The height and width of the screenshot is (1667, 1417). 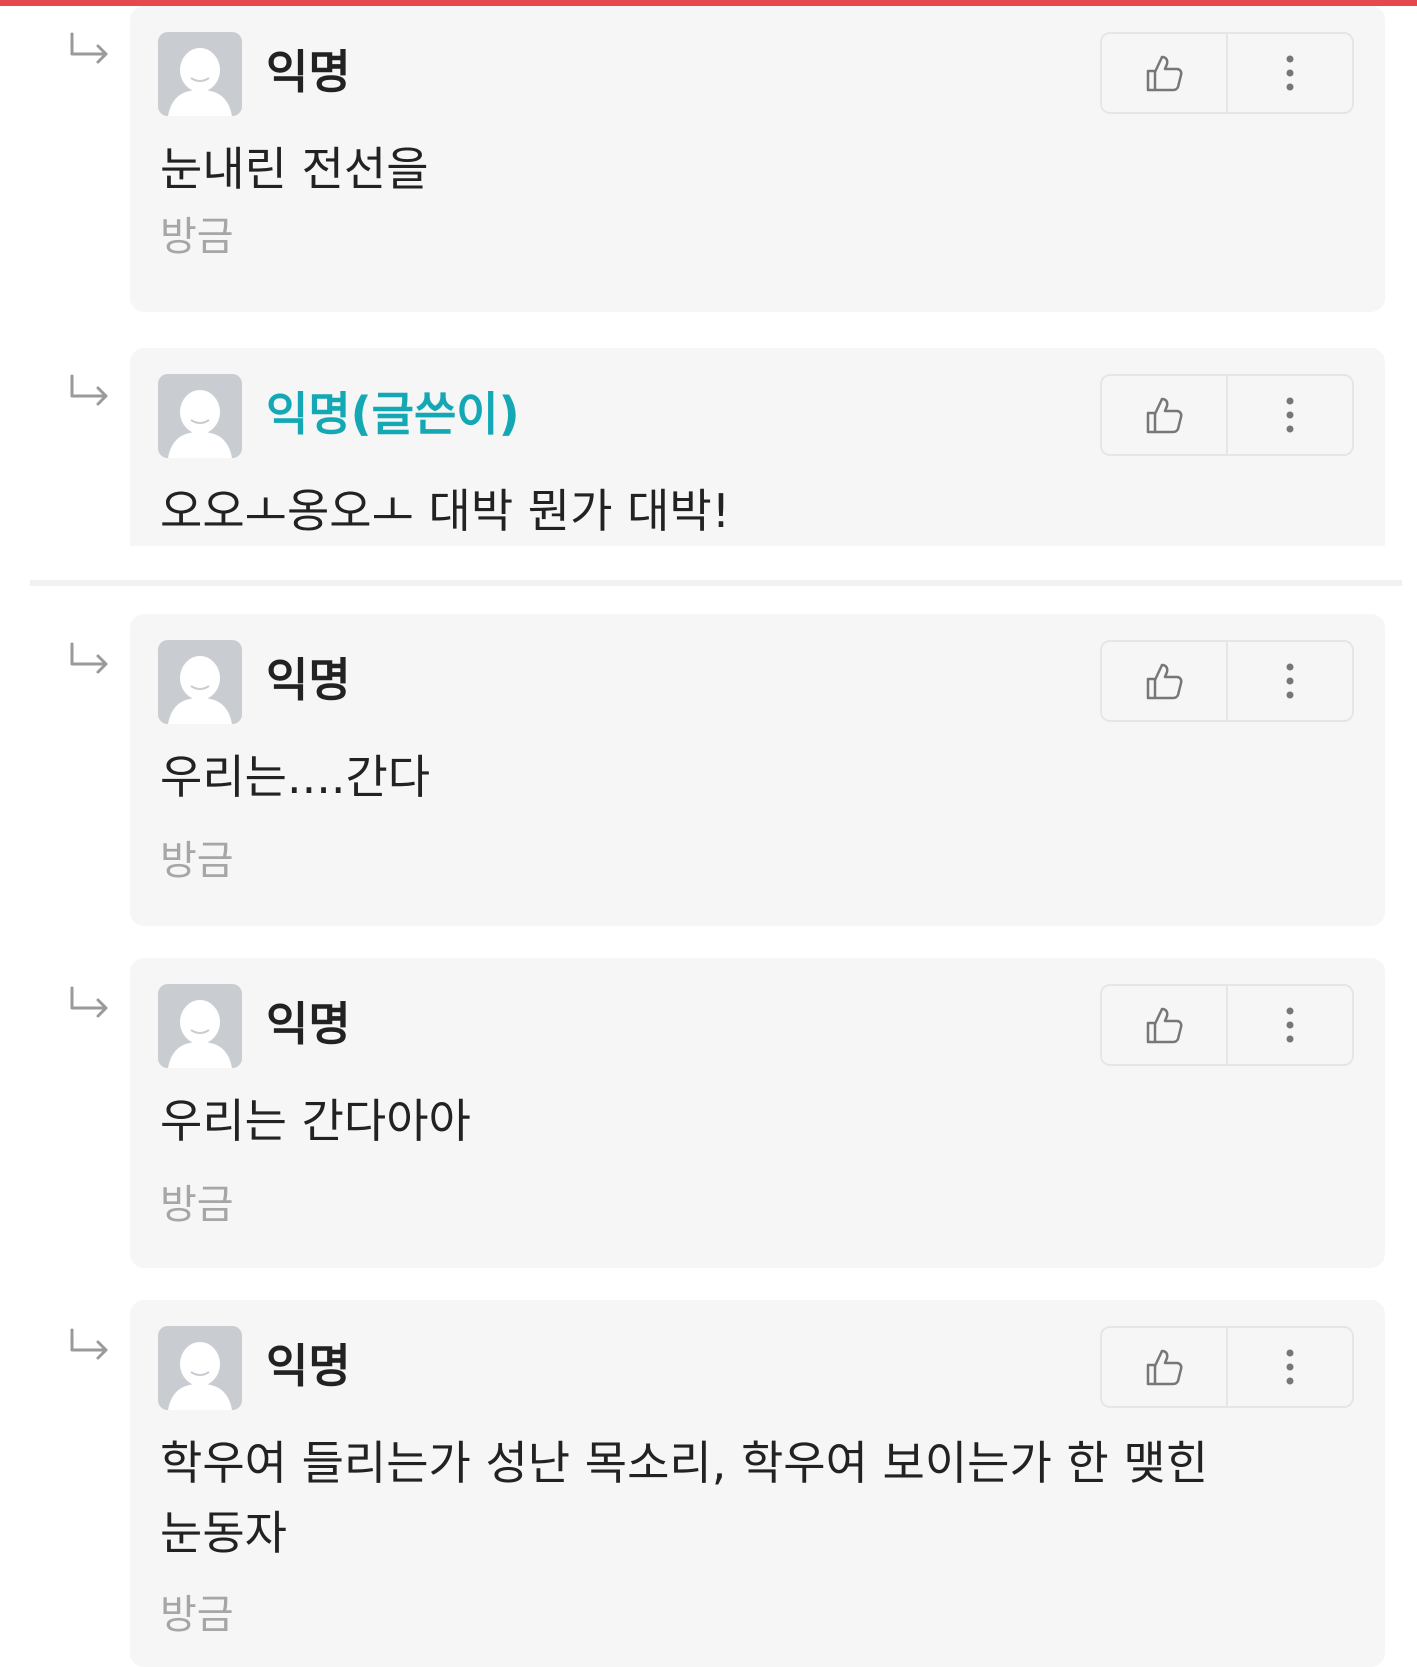 What do you see at coordinates (393, 414) in the screenshot?
I see `comment-author-op: 익명(글쓴이)` at bounding box center [393, 414].